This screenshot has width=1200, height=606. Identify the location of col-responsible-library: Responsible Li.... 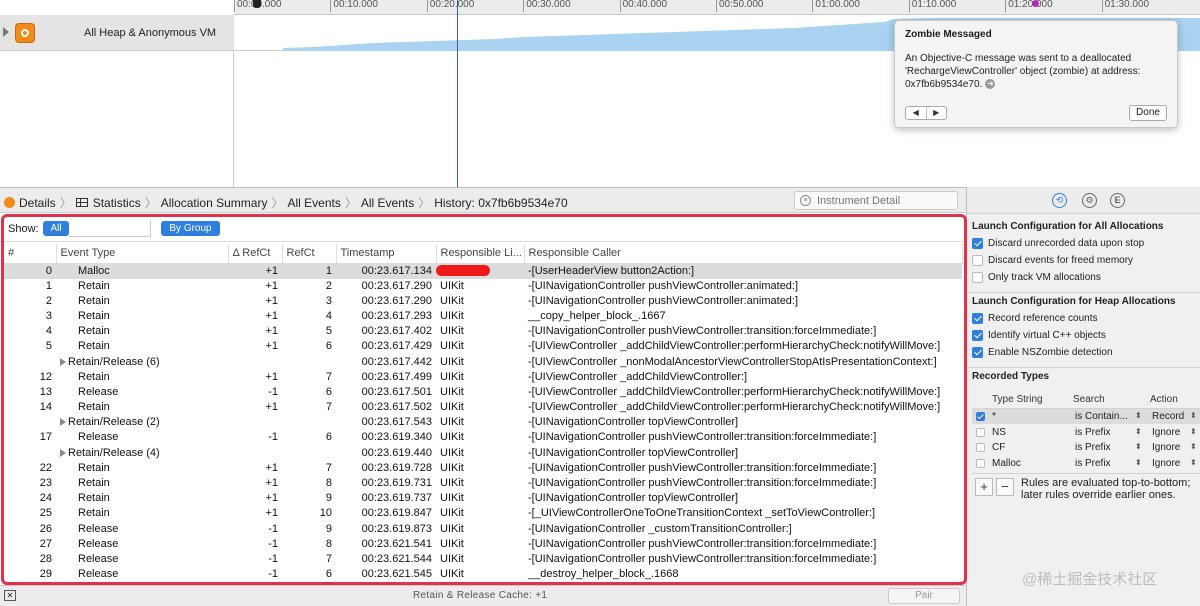
(480, 254).